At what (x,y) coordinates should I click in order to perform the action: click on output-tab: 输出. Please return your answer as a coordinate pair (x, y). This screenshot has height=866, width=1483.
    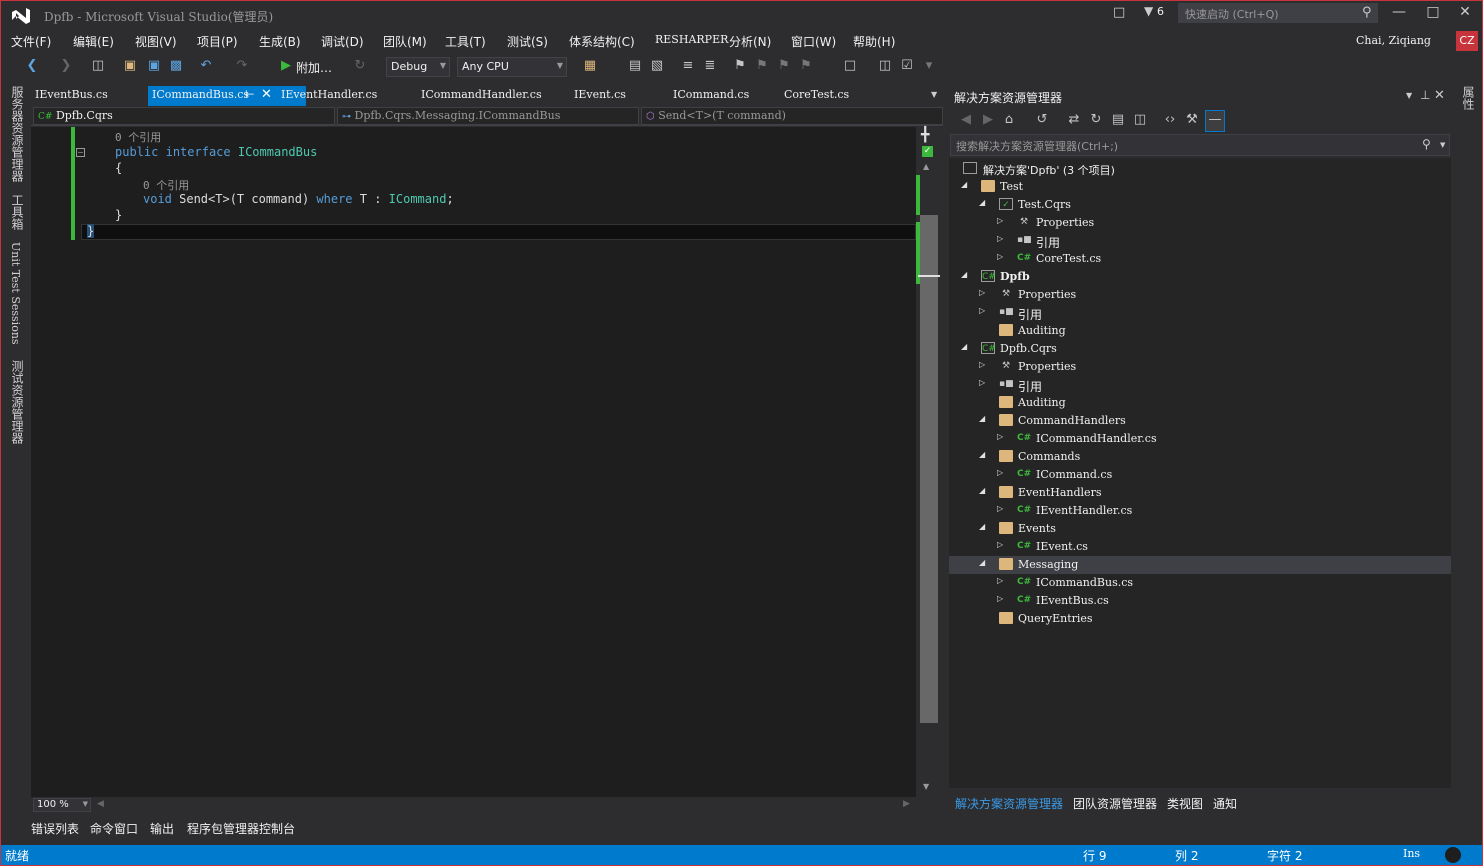
    Looking at the image, I should click on (162, 828).